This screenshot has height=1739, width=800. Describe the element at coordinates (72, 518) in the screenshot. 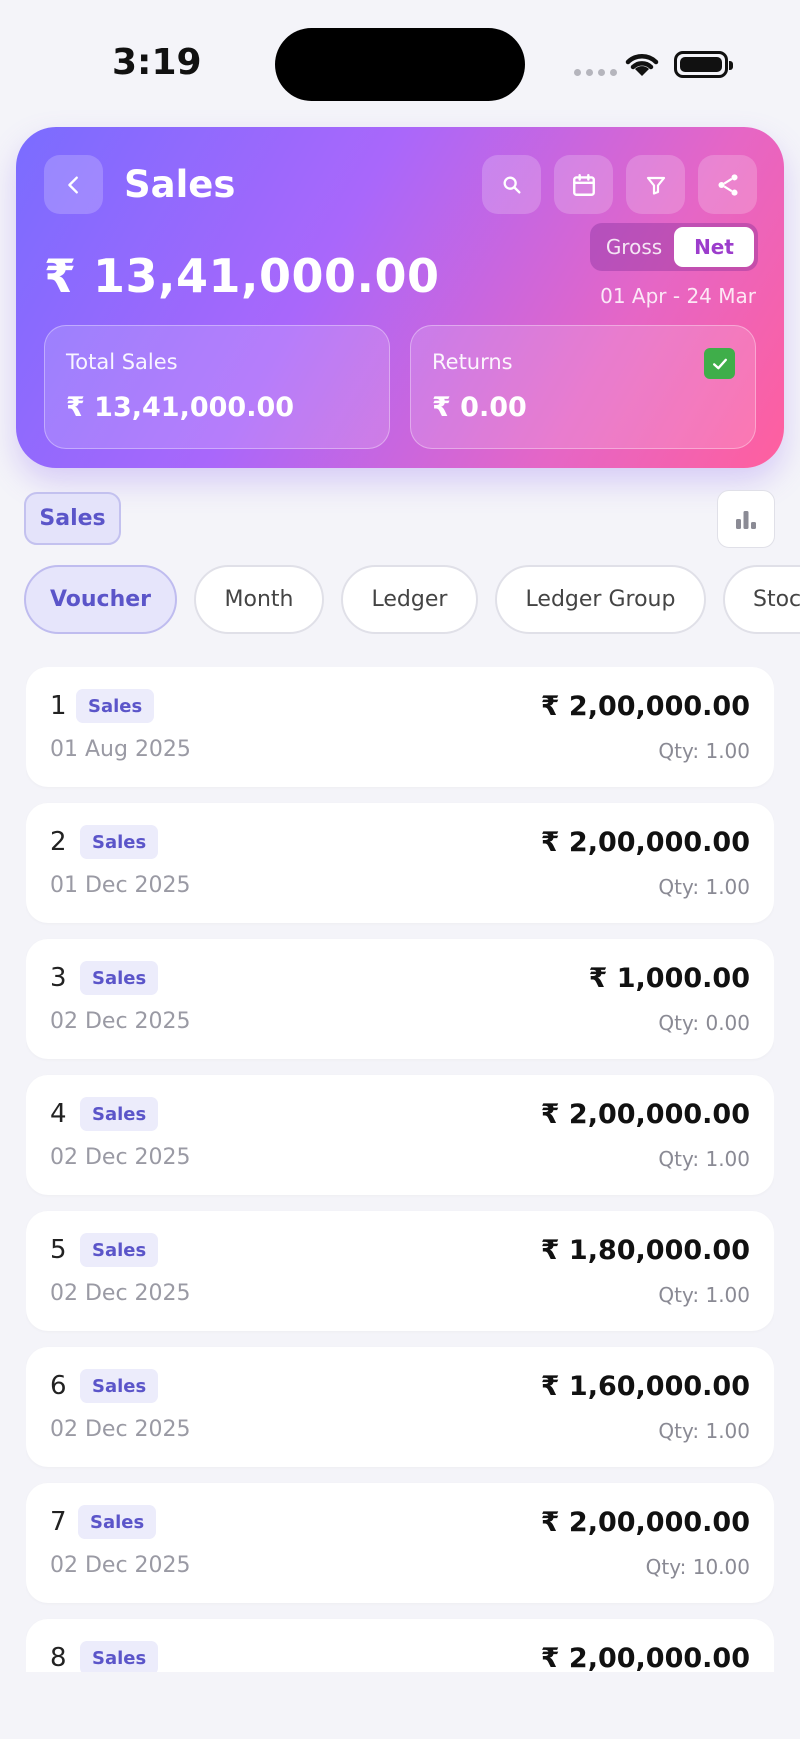

I see `sales-filter-chip: Sales` at that location.